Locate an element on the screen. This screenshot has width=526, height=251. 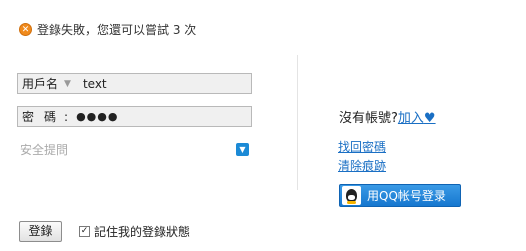
password-label: 密碼 is located at coordinates (44, 117).